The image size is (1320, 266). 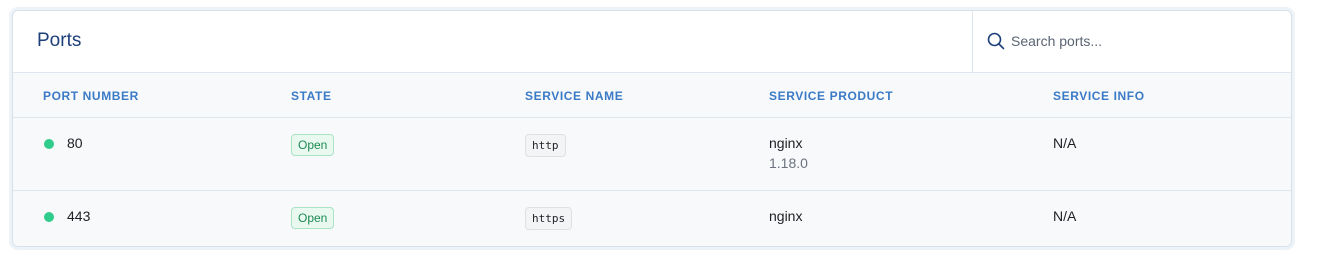 I want to click on service-name: http, so click(x=545, y=145).